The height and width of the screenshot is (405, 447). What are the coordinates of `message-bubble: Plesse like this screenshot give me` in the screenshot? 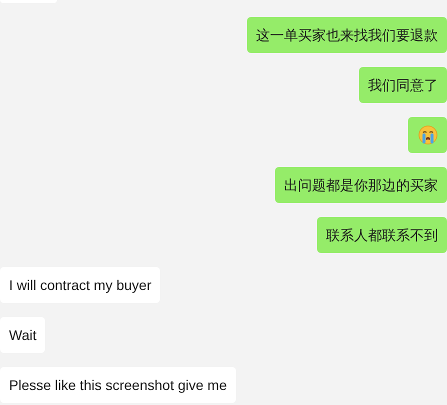 It's located at (118, 385).